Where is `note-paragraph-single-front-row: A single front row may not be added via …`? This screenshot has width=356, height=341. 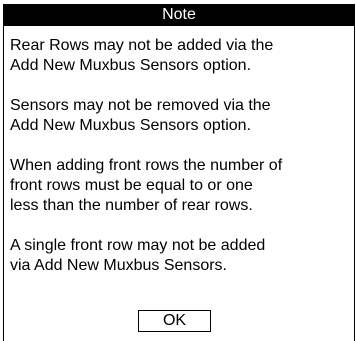
note-paragraph-single-front-row: A single front row may not be added via … is located at coordinates (138, 255).